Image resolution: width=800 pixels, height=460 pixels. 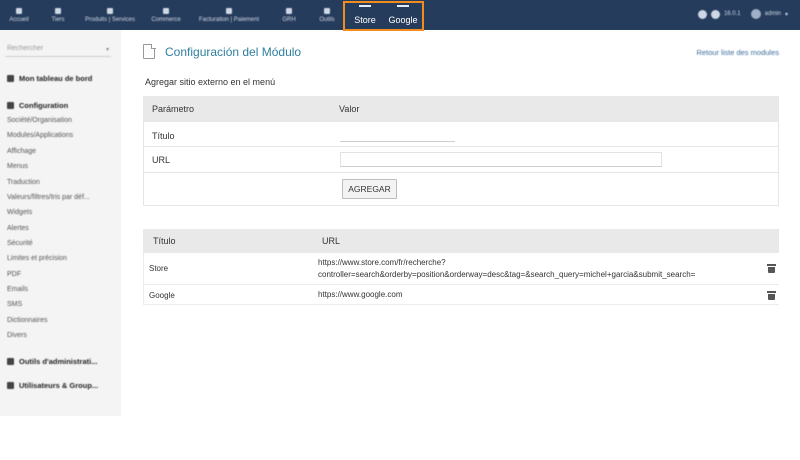 What do you see at coordinates (19, 212) in the screenshot?
I see `sidebar-item-widgets: Widgets` at bounding box center [19, 212].